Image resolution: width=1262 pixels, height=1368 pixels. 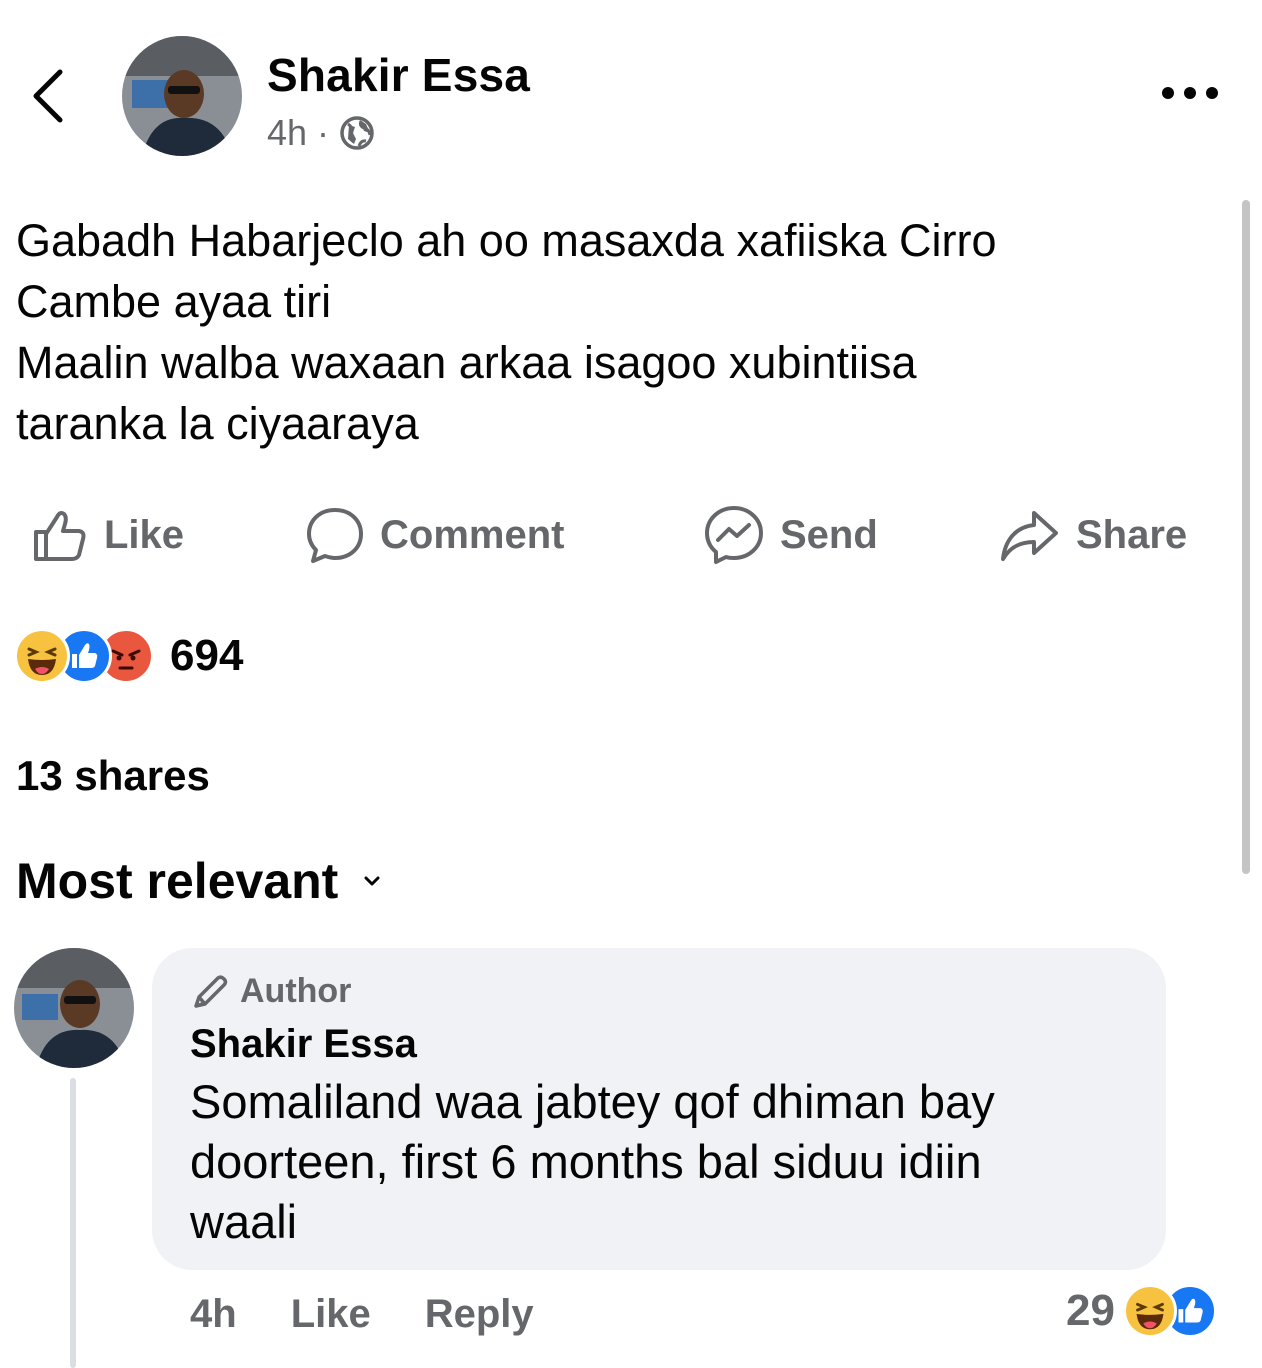 I want to click on like-button: Like, so click(x=107, y=535).